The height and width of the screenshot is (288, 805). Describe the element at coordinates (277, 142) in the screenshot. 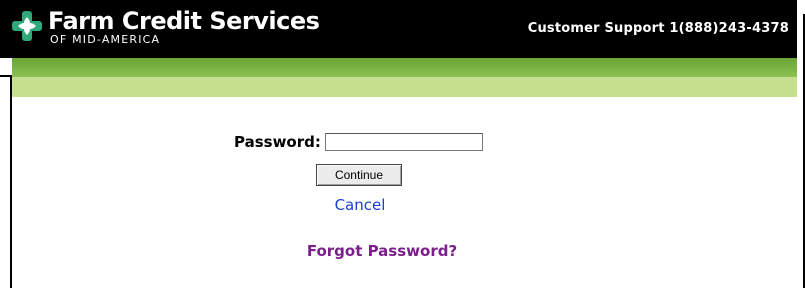

I see `password-label: Password:` at that location.